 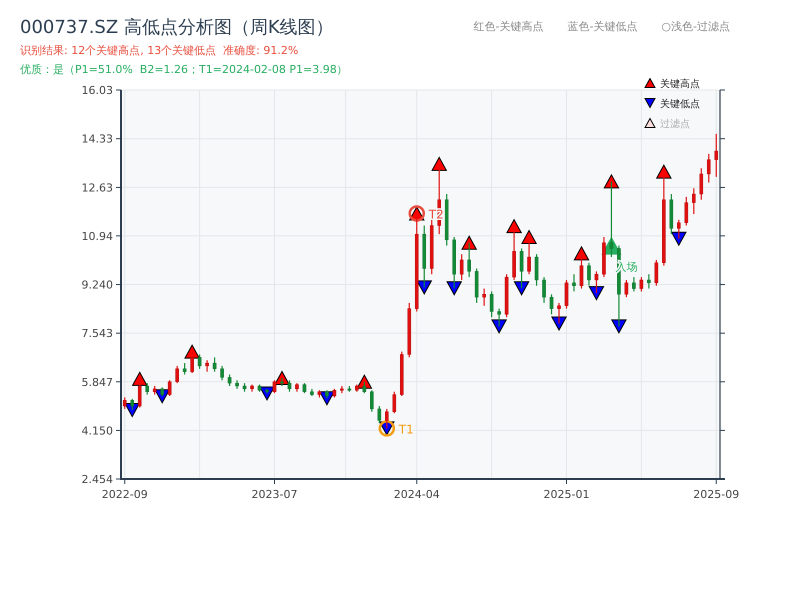 What do you see at coordinates (275, 495) in the screenshot?
I see `x-tick-label: 2023-07` at bounding box center [275, 495].